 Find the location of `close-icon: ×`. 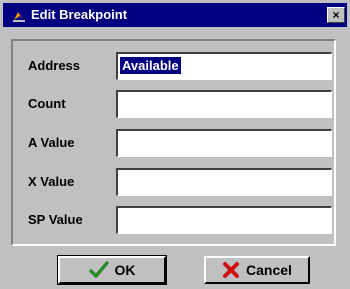

close-icon: × is located at coordinates (336, 15).